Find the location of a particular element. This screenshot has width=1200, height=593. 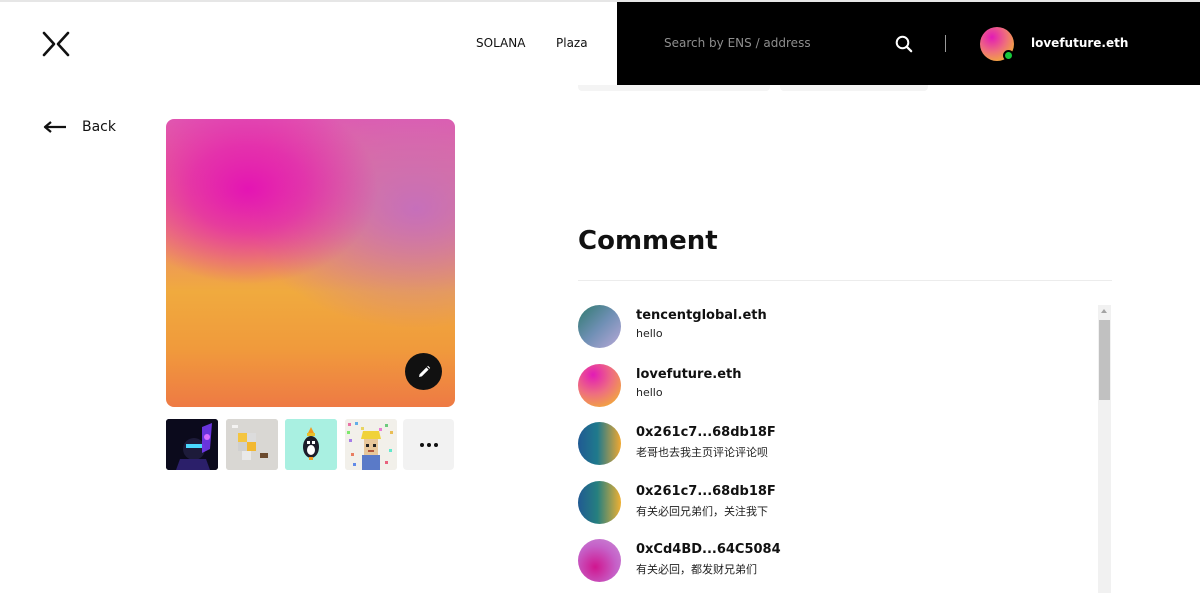

arrow-left-icon is located at coordinates (55, 127).